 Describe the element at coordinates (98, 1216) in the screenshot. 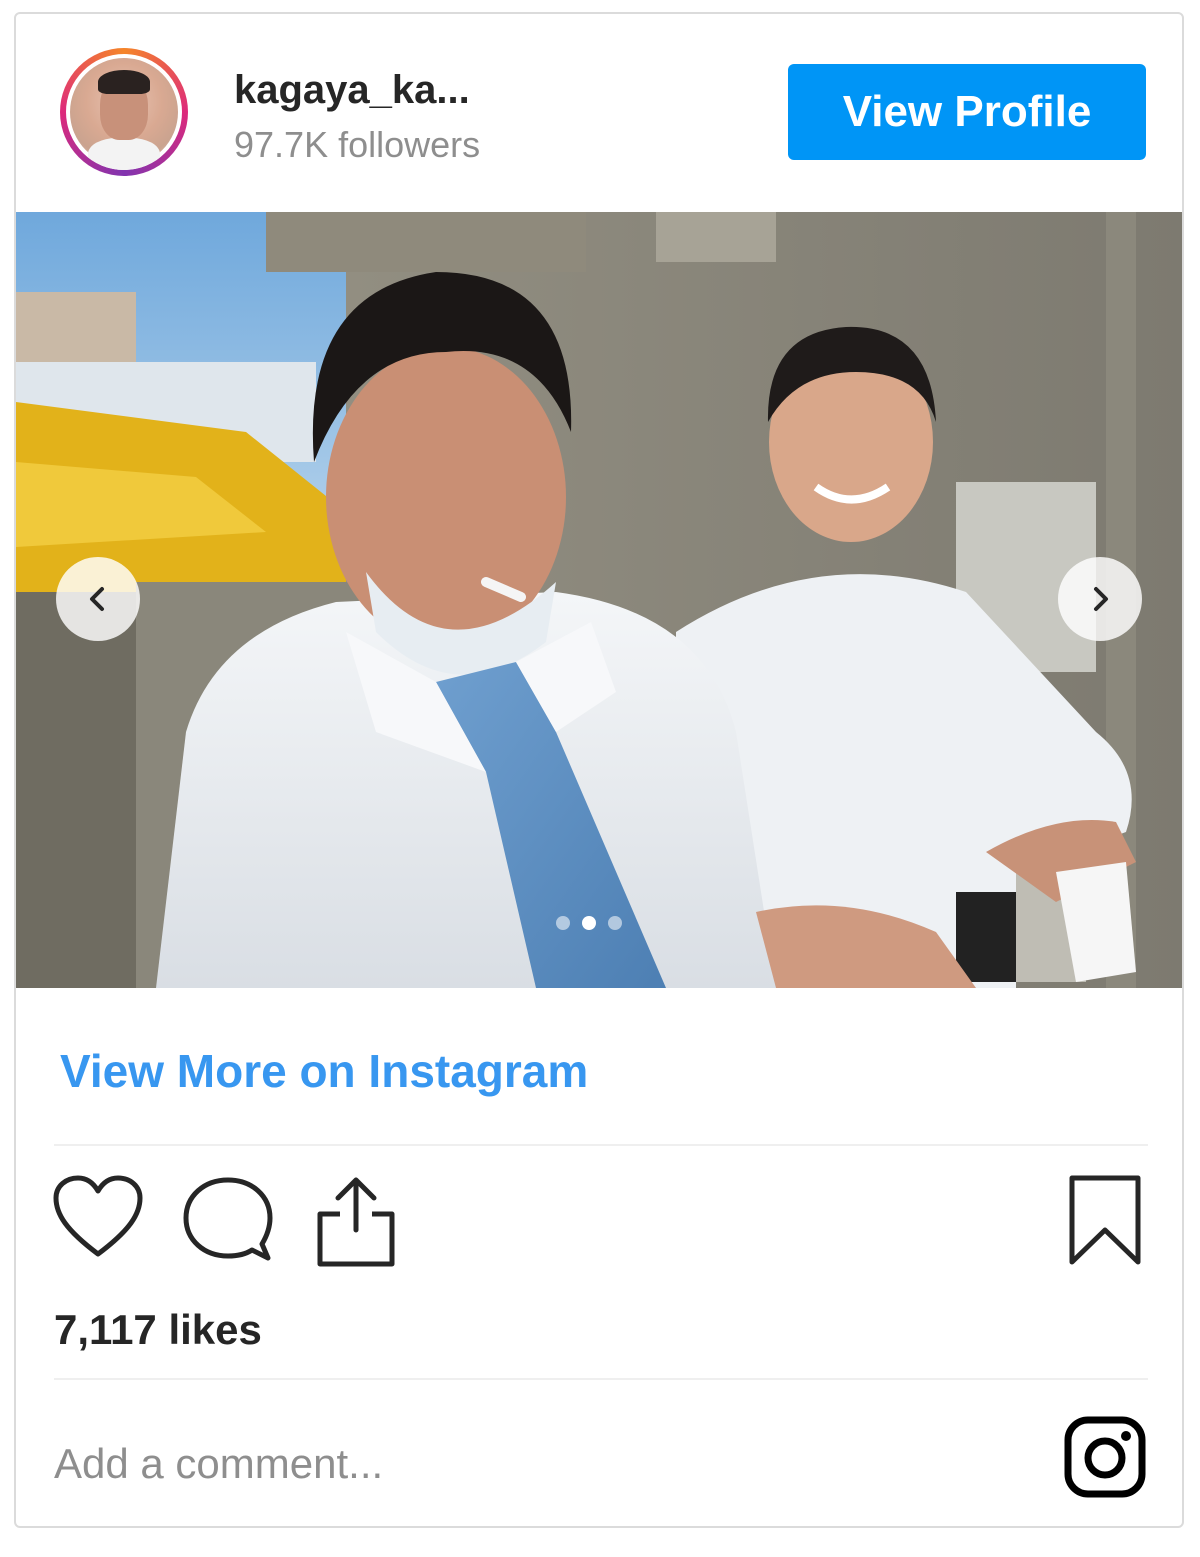

I see `heart-icon` at that location.